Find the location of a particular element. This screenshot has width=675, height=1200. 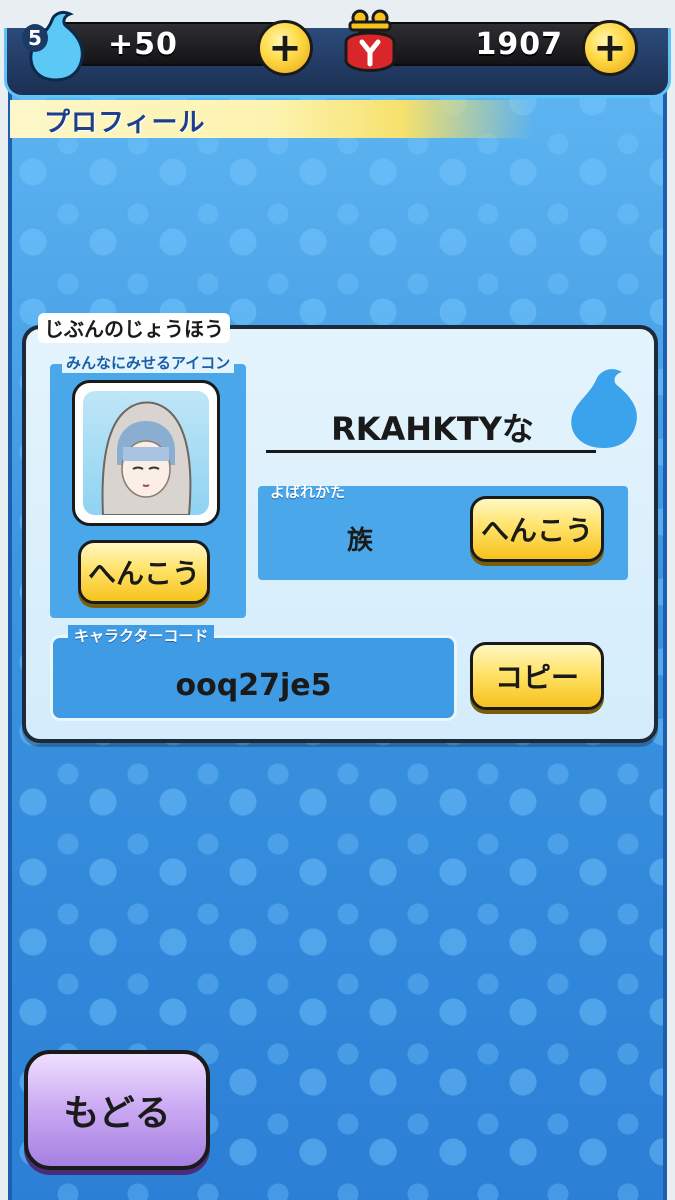

change-icon-button: へんこう is located at coordinates (144, 572).